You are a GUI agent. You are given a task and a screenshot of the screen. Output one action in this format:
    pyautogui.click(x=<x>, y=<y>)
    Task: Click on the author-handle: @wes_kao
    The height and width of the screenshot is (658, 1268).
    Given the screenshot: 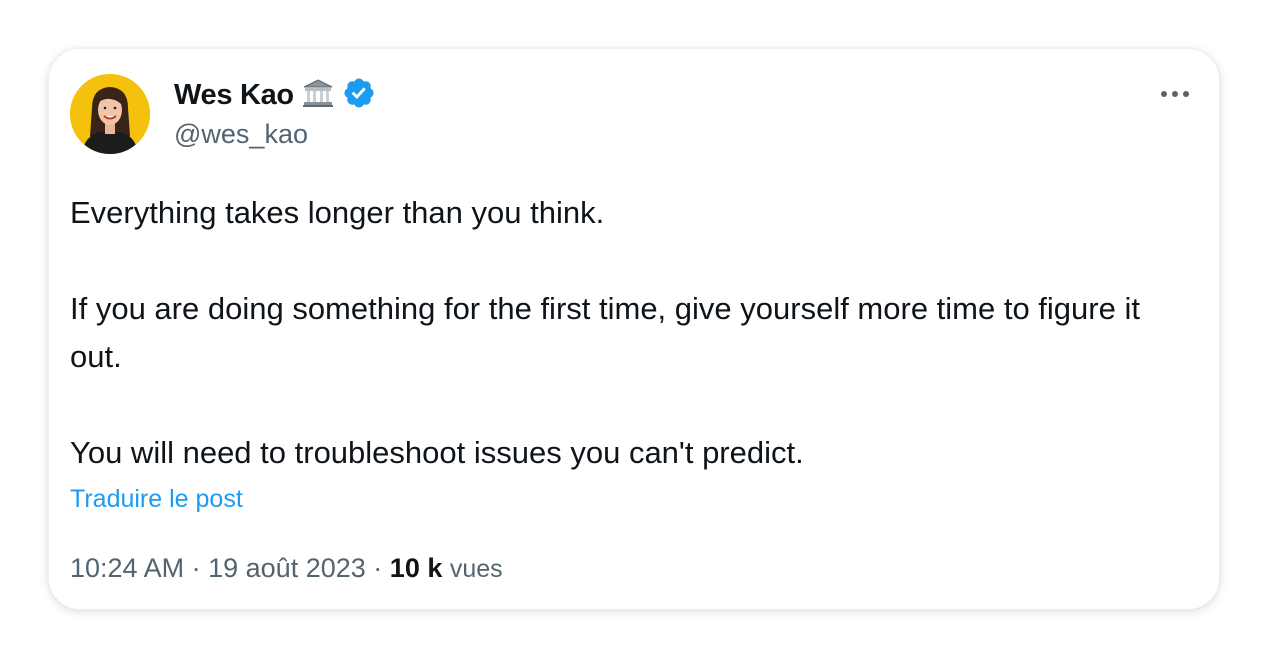 What is the action you would take?
    pyautogui.click(x=241, y=134)
    